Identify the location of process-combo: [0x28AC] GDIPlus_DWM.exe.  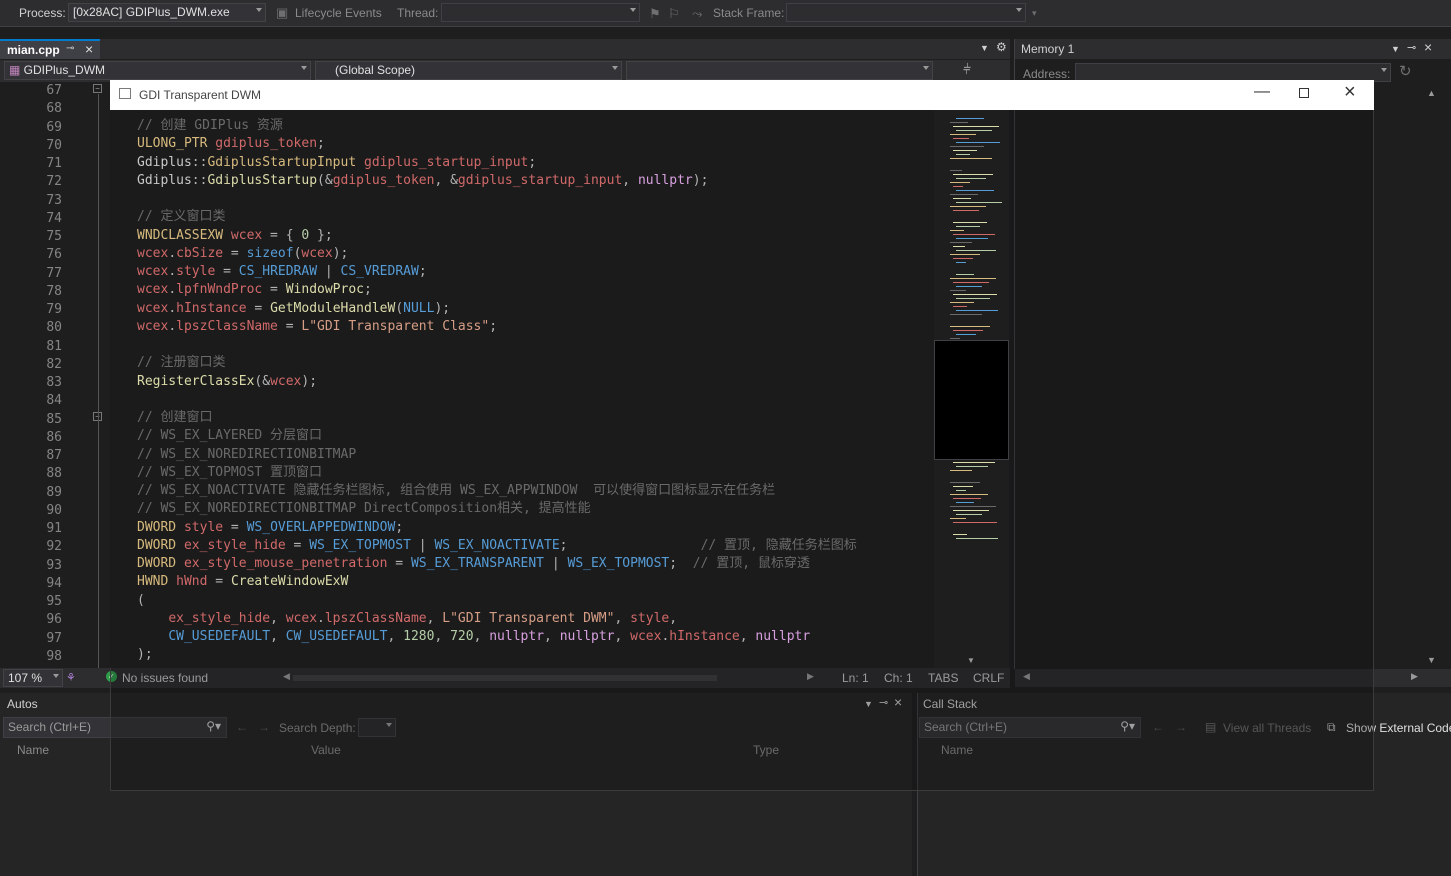
(167, 12).